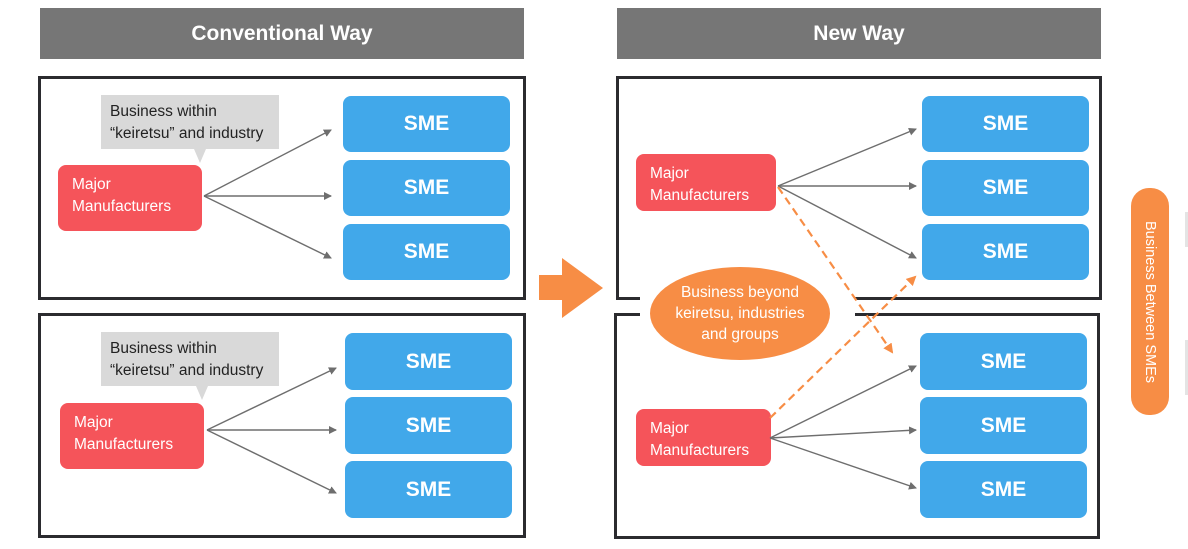  What do you see at coordinates (706, 182) in the screenshot?
I see `major-manufacturers-new-1: Major Manufacturers` at bounding box center [706, 182].